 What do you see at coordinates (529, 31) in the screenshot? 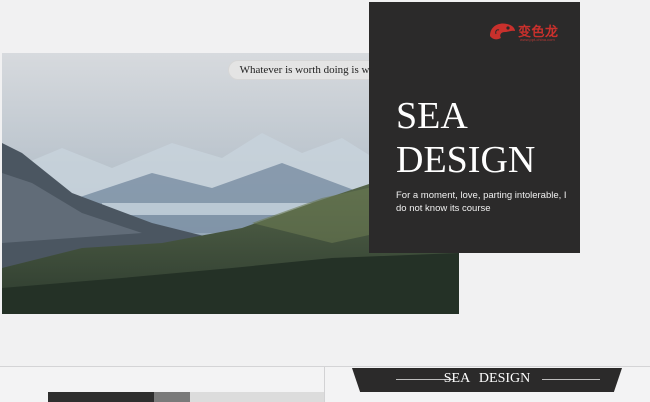
I see `brand-logo: 变色龙 www.ppt-china.com` at bounding box center [529, 31].